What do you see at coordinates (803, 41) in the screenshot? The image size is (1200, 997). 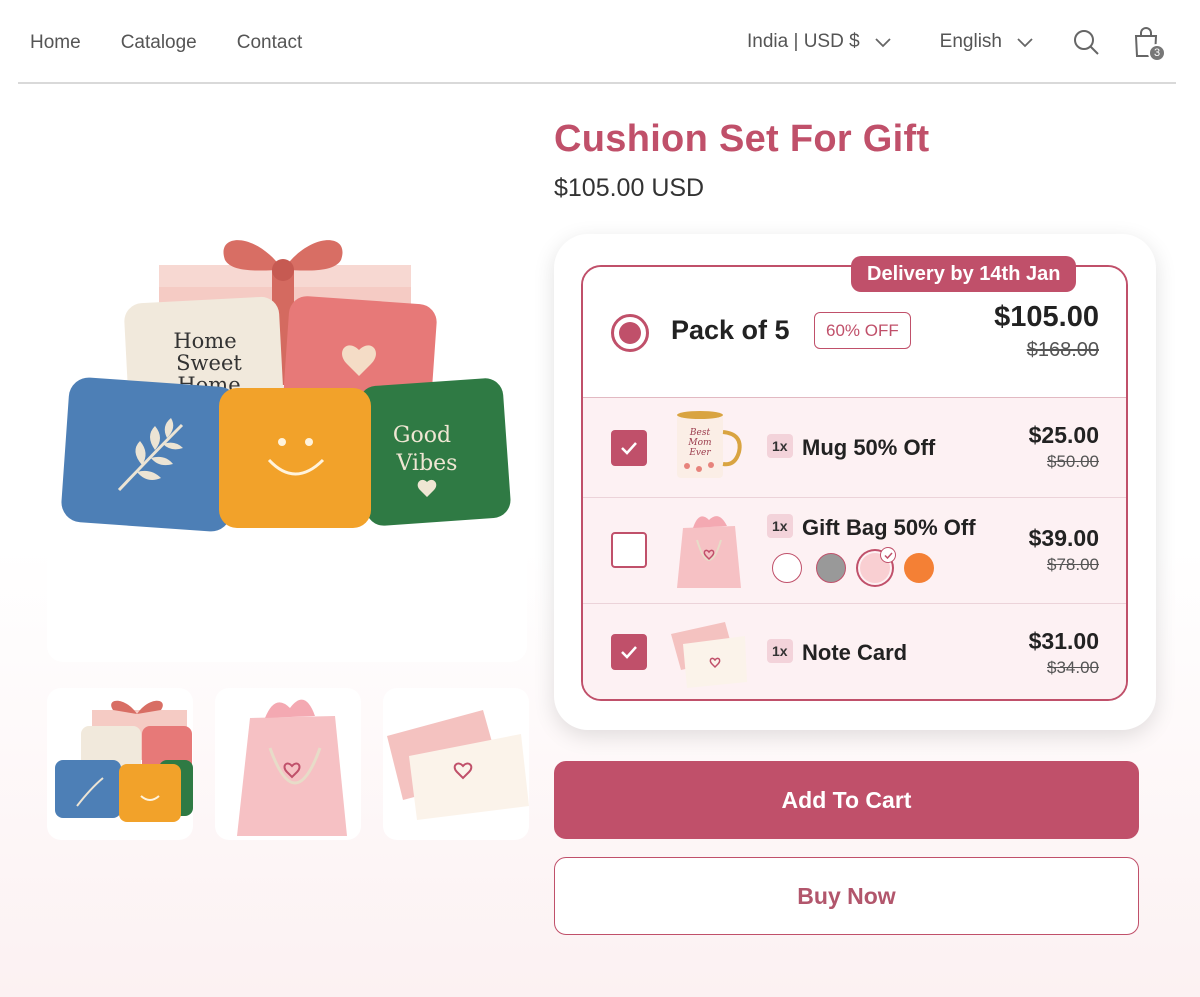 I see `country-currency-label: India | USD $` at bounding box center [803, 41].